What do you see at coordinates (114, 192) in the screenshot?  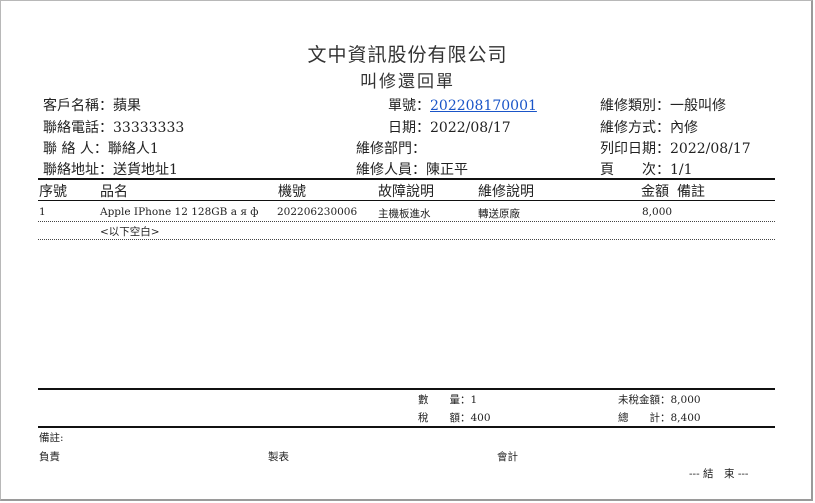 I see `column-header-product: 品名` at bounding box center [114, 192].